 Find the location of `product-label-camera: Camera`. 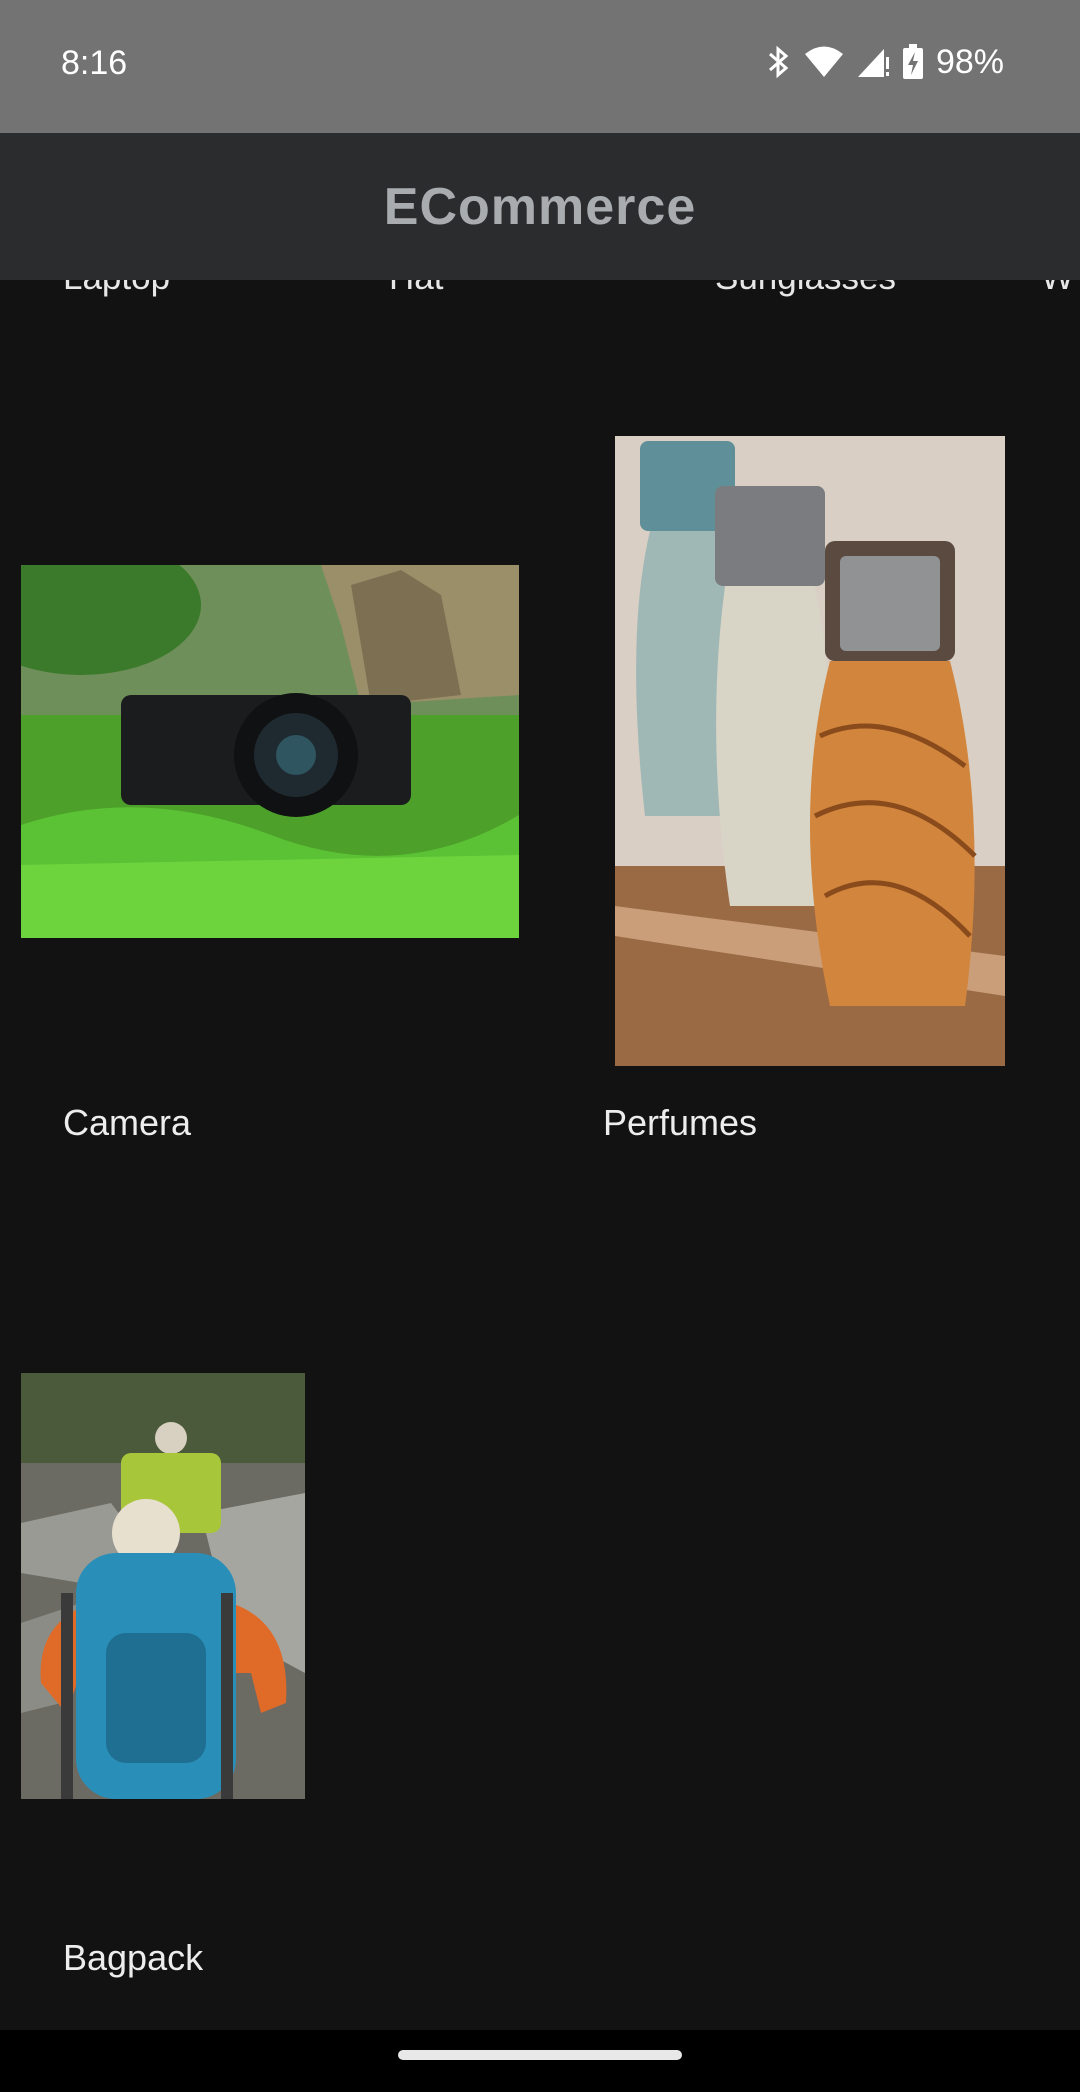

product-label-camera: Camera is located at coordinates (127, 1123).